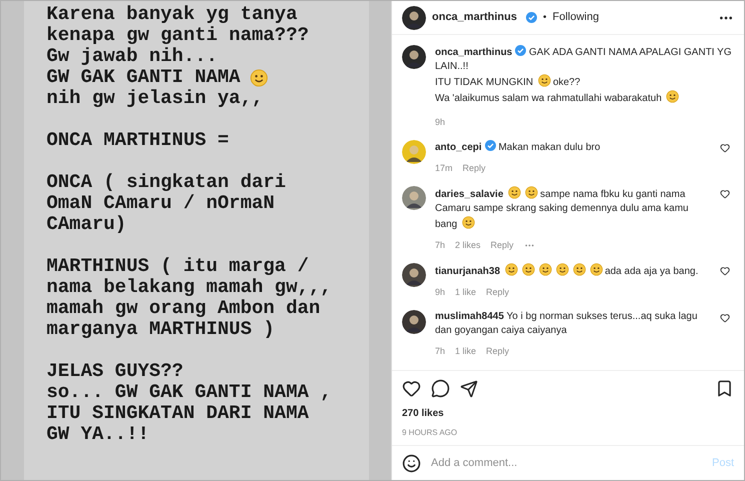 Image resolution: width=745 pixels, height=481 pixels. I want to click on caption-text: onca_marthinus GAK ADA GANTI NAMA APALAGI GANTI YG LAIN..!! ITU TIDAK MUNGKIN oke?? Wa 'alaikumus salam wa rahmatullahi wabarakatuh, so click(584, 75).